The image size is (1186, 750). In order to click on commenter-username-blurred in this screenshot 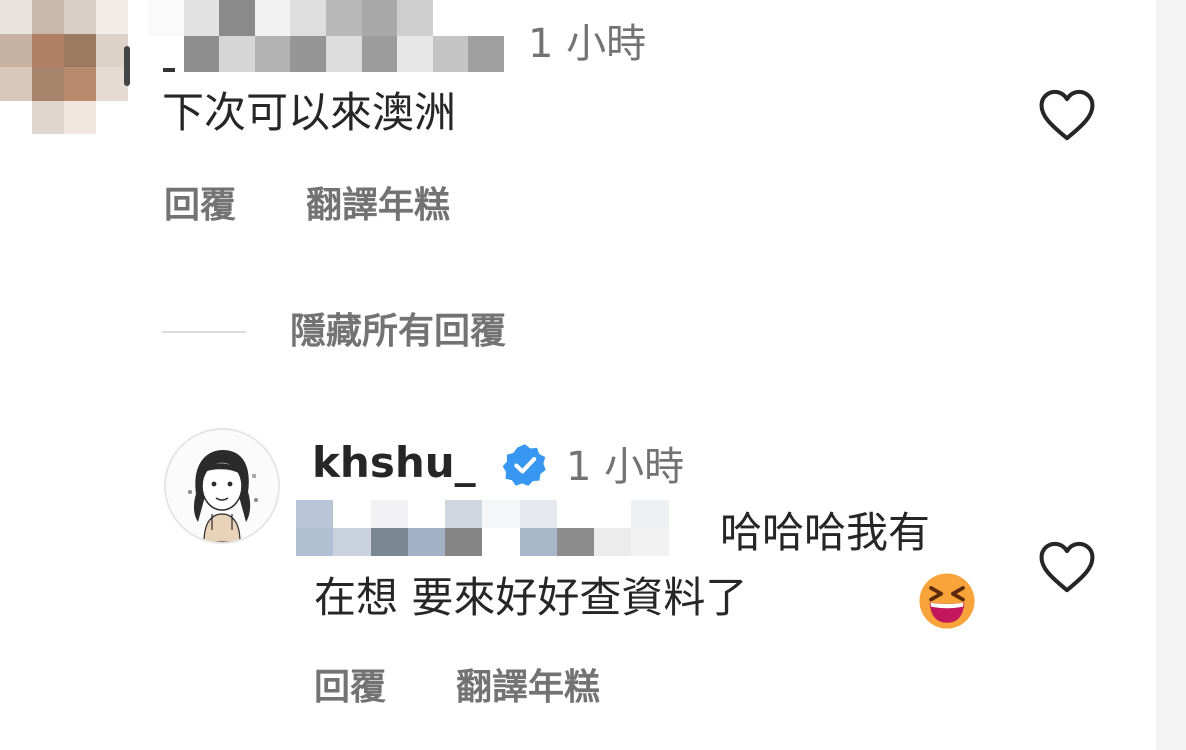, I will do `click(326, 36)`.